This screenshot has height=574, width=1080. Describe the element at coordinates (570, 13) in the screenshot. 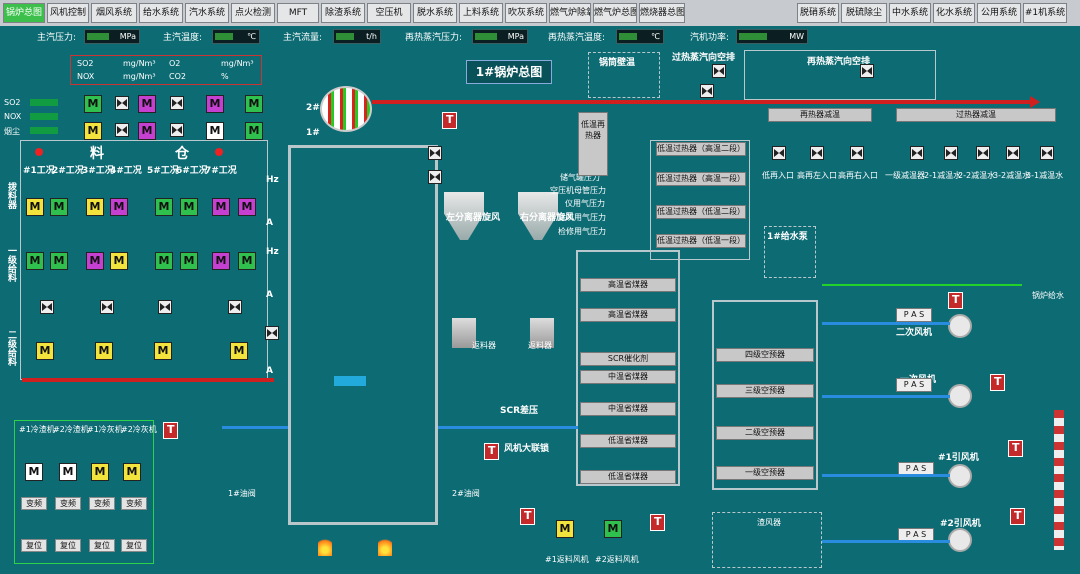

I see `nav-gas-deaerator: 燃气炉除氧器` at that location.